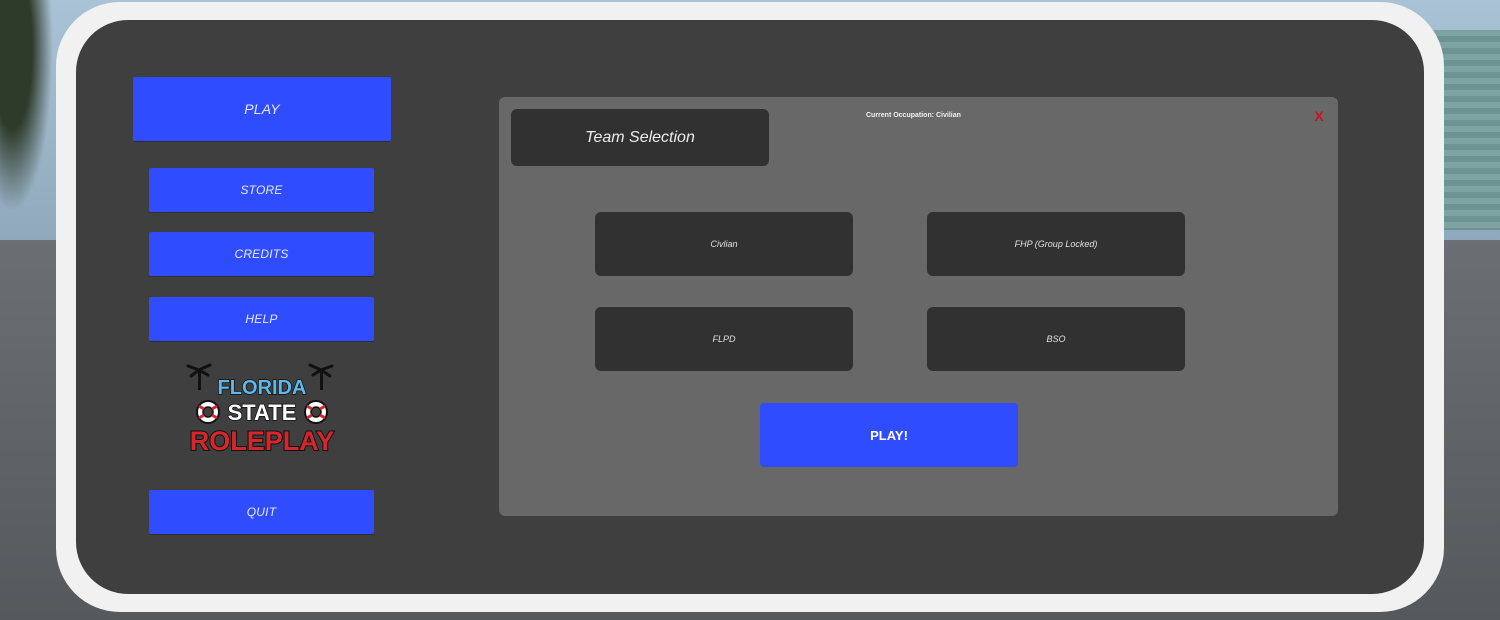 Image resolution: width=1500 pixels, height=620 pixels. Describe the element at coordinates (261, 512) in the screenshot. I see `quit-button: QUIT` at that location.